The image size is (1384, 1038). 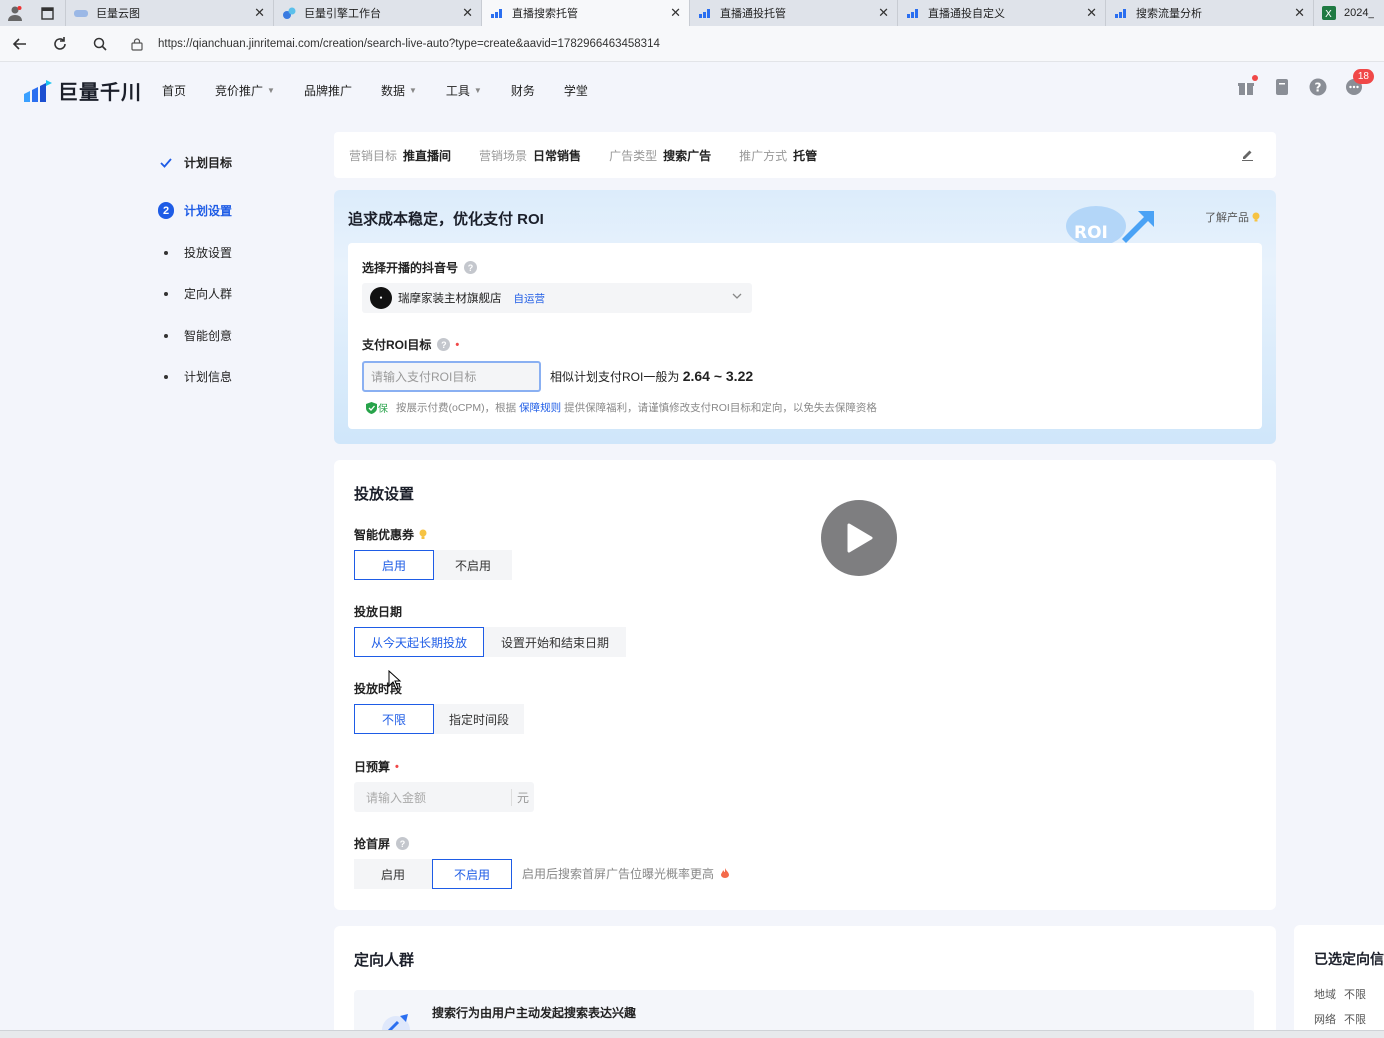 I want to click on shield-icon, so click(x=371, y=407).